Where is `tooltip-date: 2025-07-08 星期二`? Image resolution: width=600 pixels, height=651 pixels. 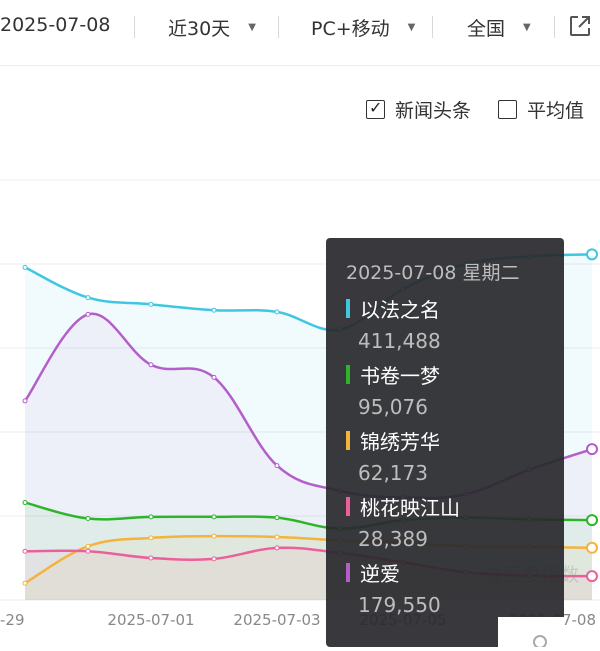
tooltip-date: 2025-07-08 星期二 is located at coordinates (433, 273).